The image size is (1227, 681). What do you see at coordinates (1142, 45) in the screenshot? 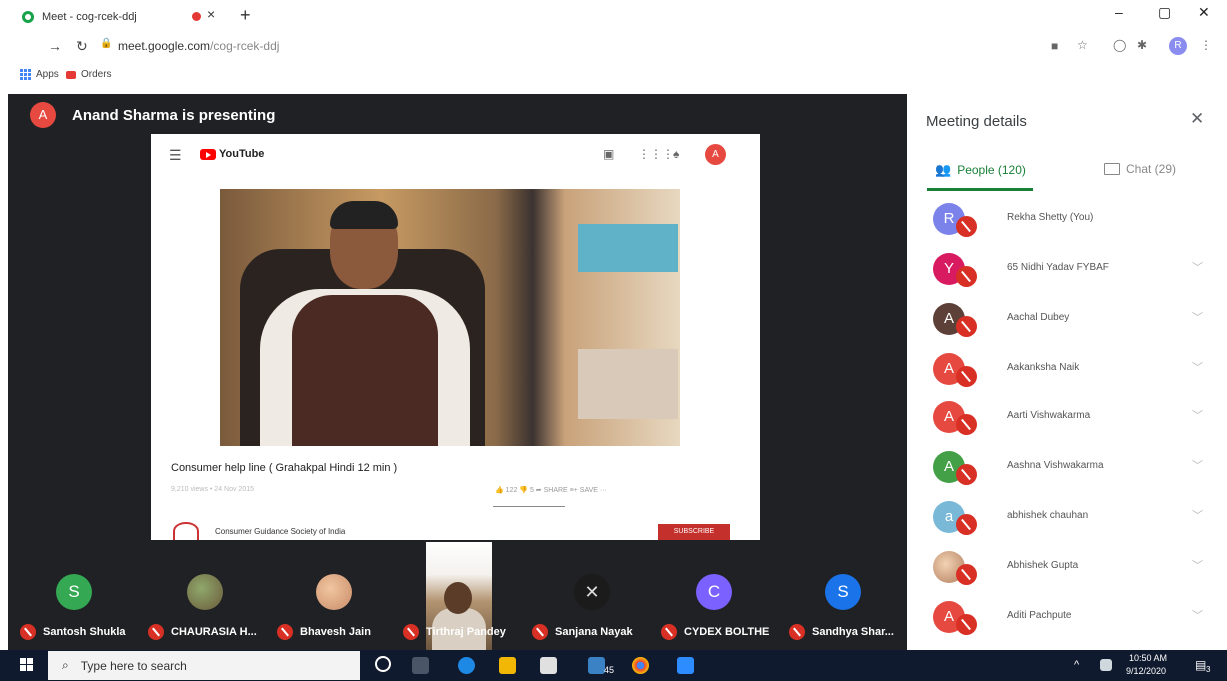
I see `puzzle-icon: ✱` at bounding box center [1142, 45].